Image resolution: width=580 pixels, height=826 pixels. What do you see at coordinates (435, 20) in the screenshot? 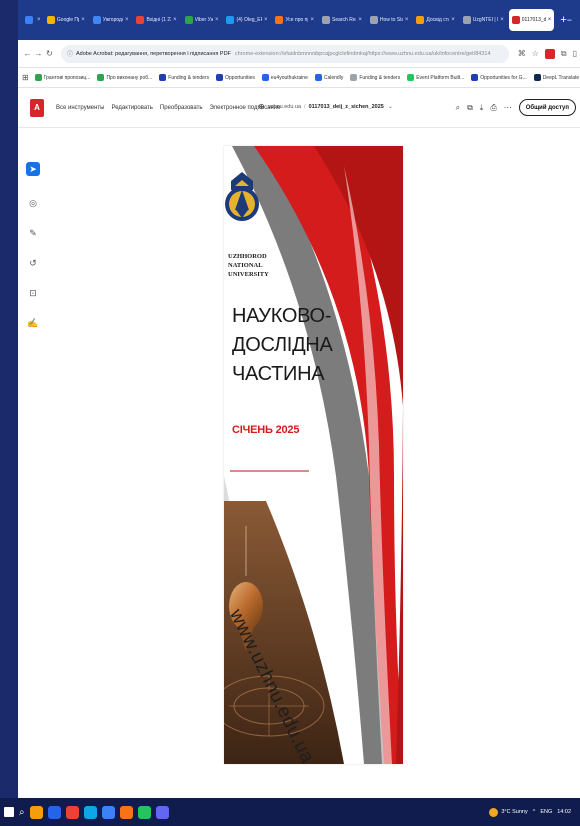
I see `browser-tab: Досвід стал×` at bounding box center [435, 20].